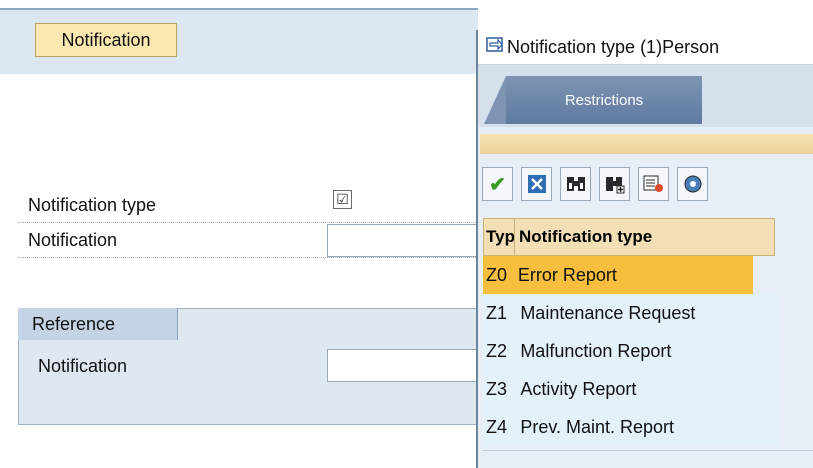 This screenshot has width=813, height=468. Describe the element at coordinates (613, 46) in the screenshot. I see `dialog-title: Notification type (1)Person` at that location.